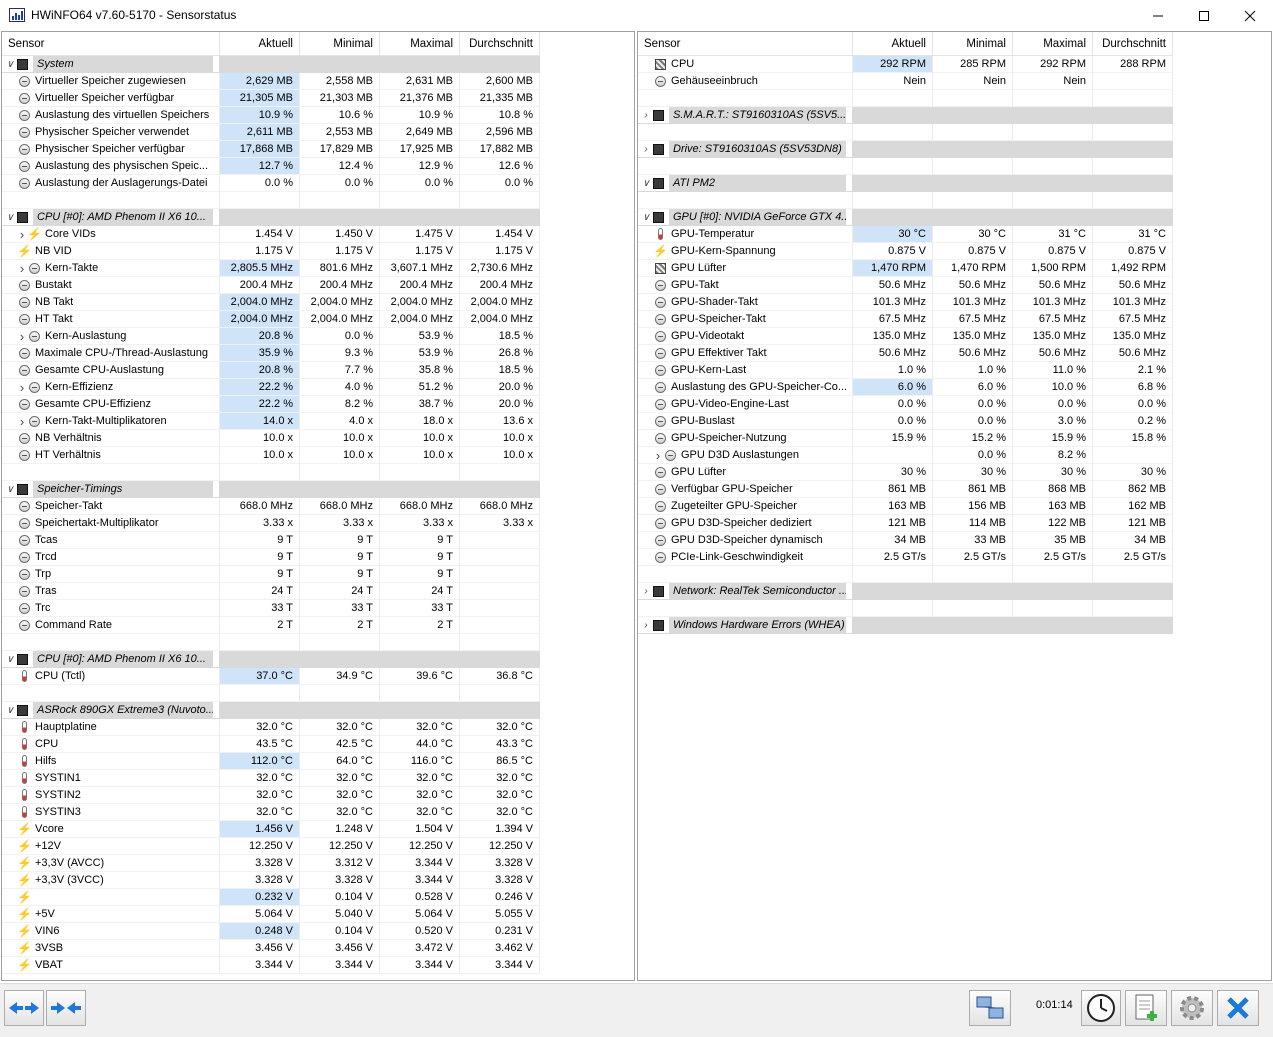 The image size is (1273, 1037). Describe the element at coordinates (271, 574) in the screenshot. I see `sensor-row: Trp 9 T9 T9 T` at that location.